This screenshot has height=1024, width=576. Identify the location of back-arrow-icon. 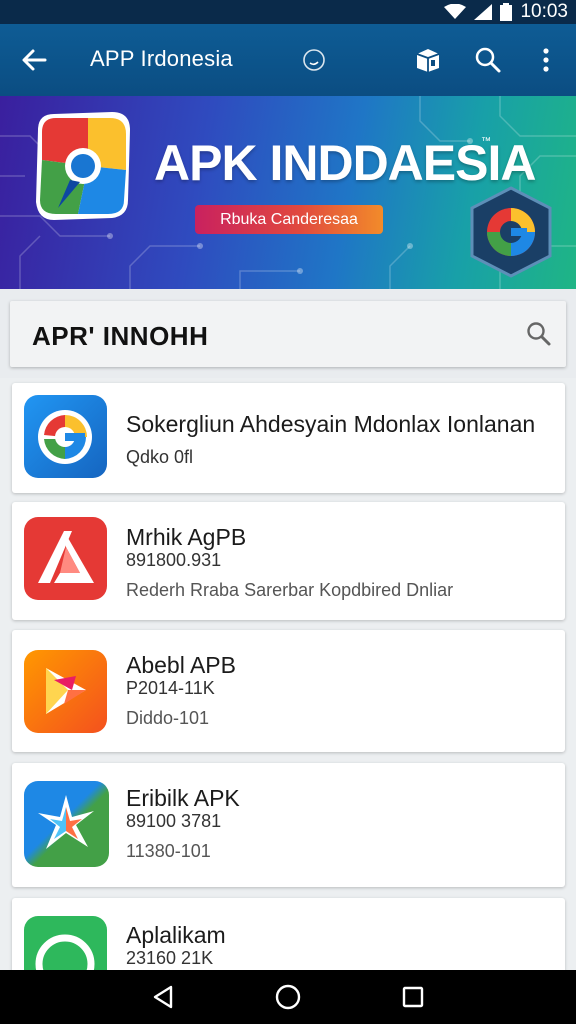
(34, 60).